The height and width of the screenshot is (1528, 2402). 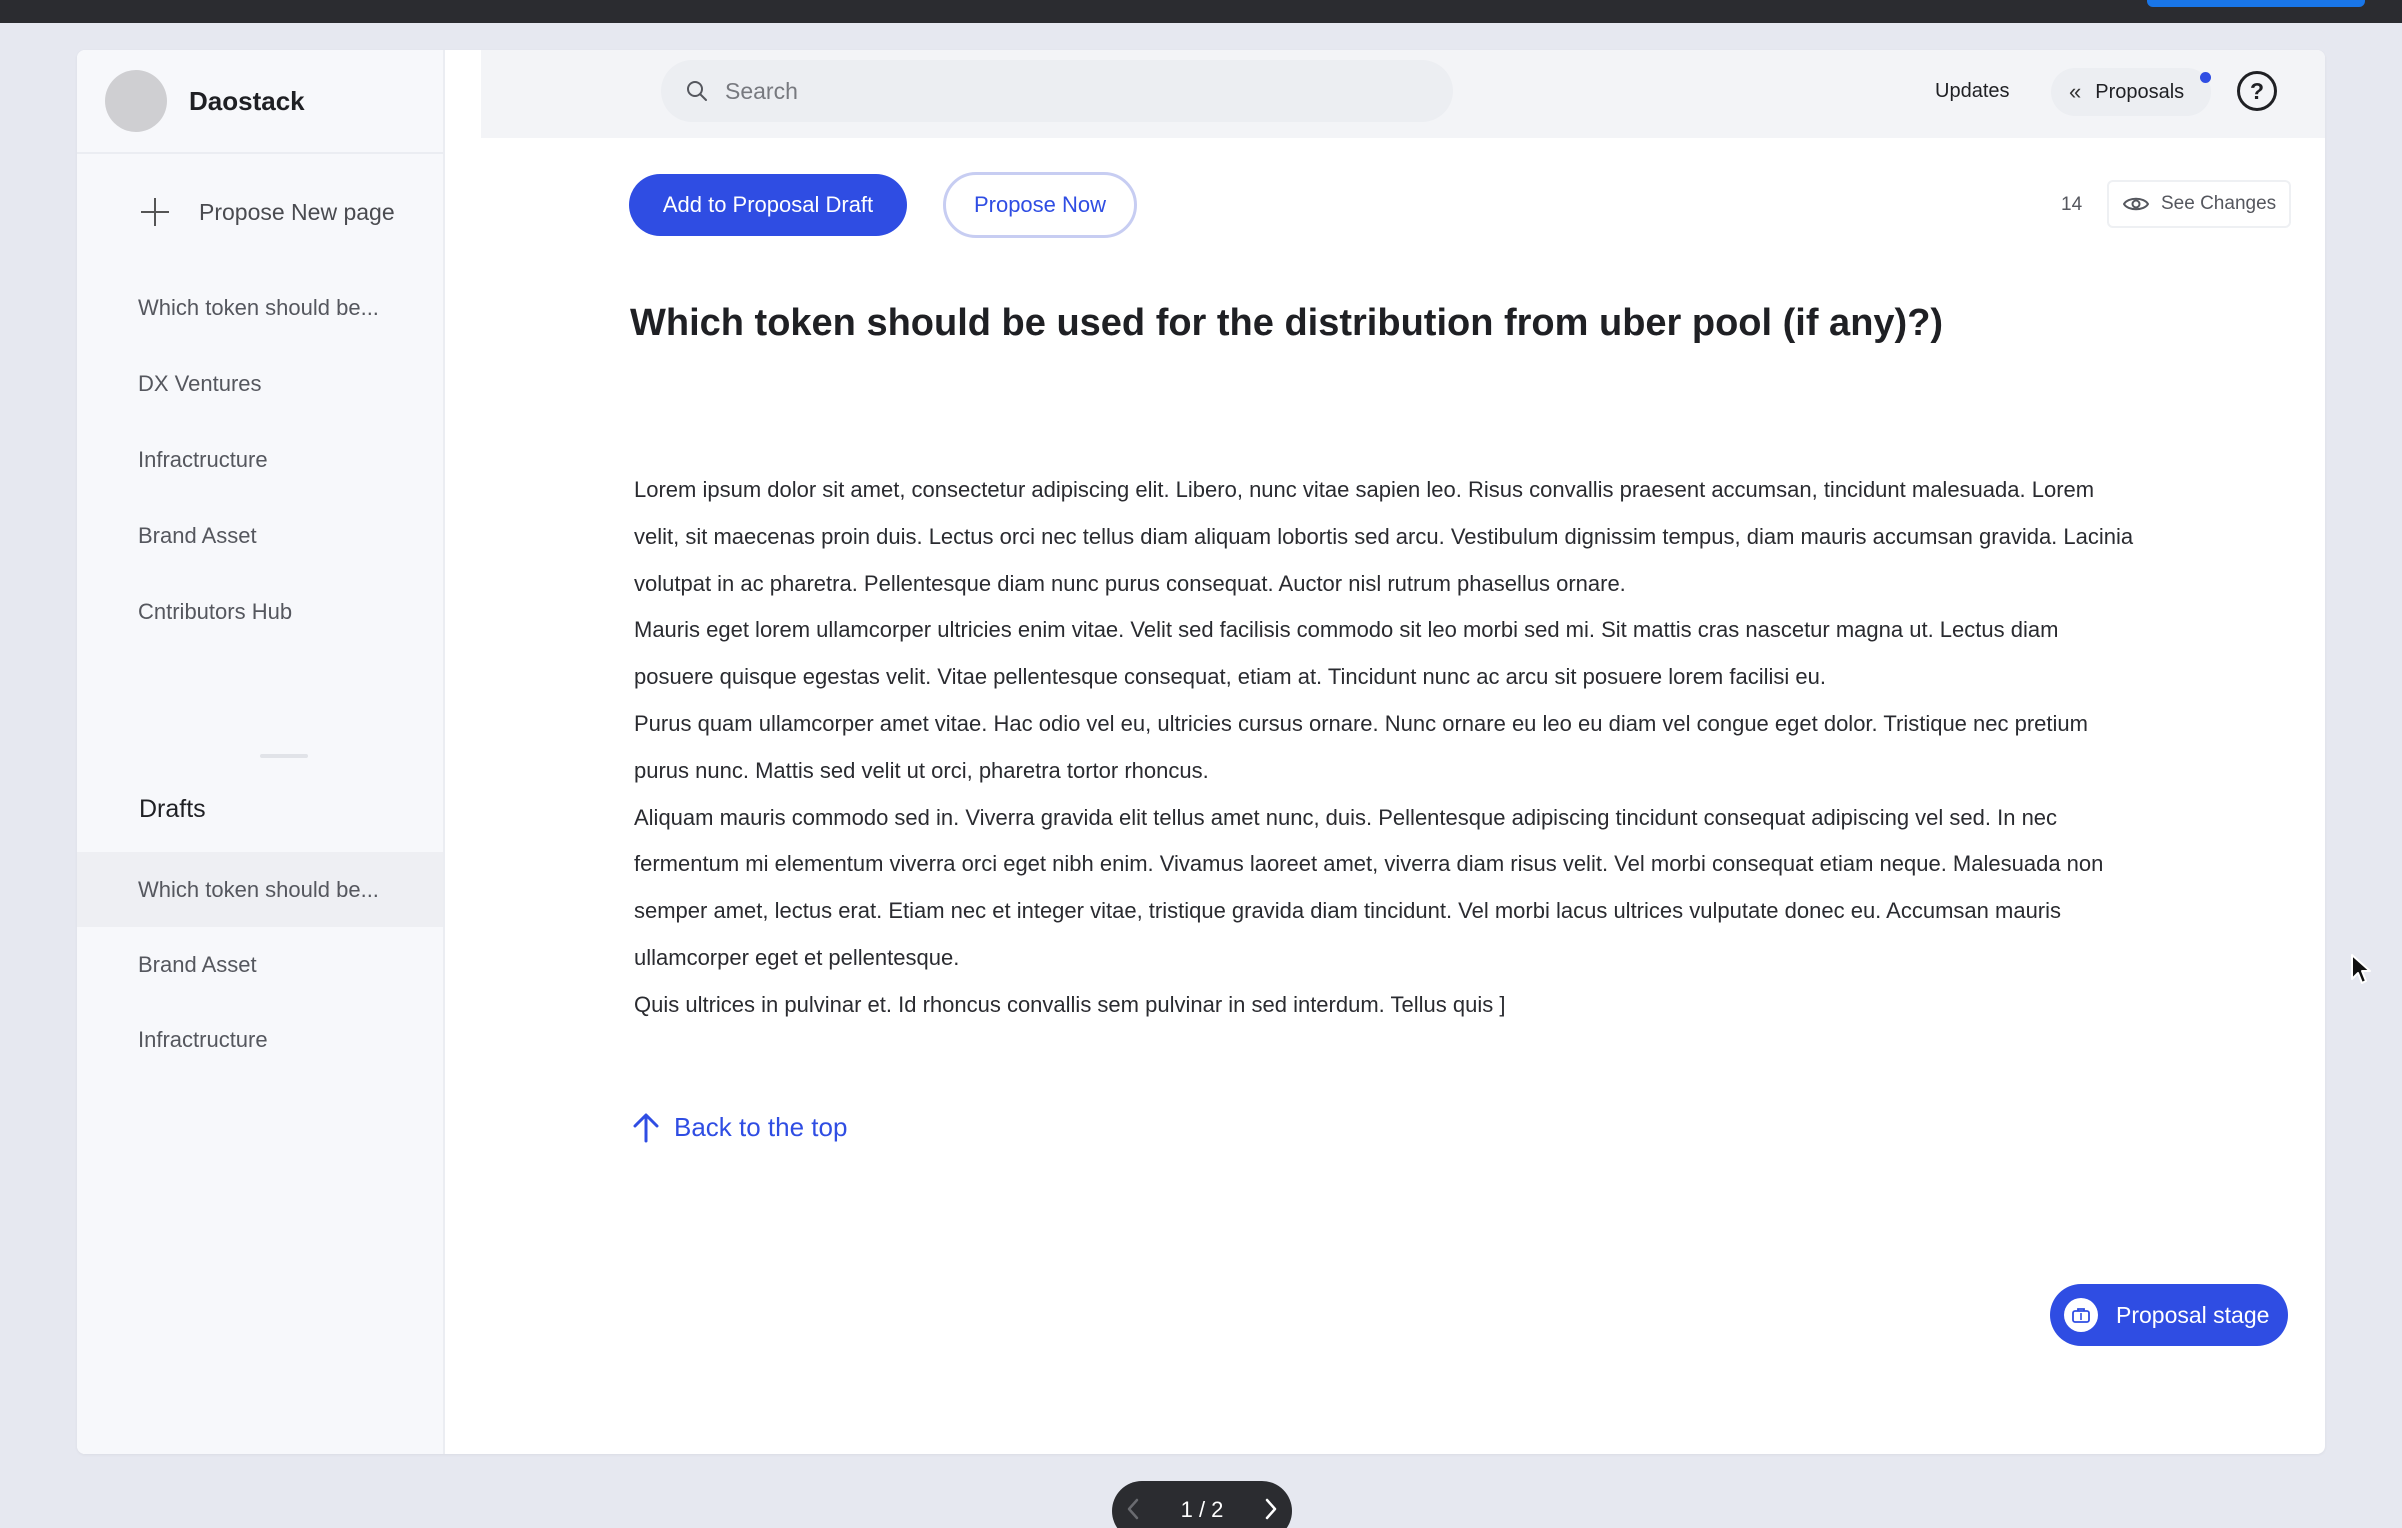 I want to click on top-bar: Updates « Proposals ?, so click(x=1403, y=94).